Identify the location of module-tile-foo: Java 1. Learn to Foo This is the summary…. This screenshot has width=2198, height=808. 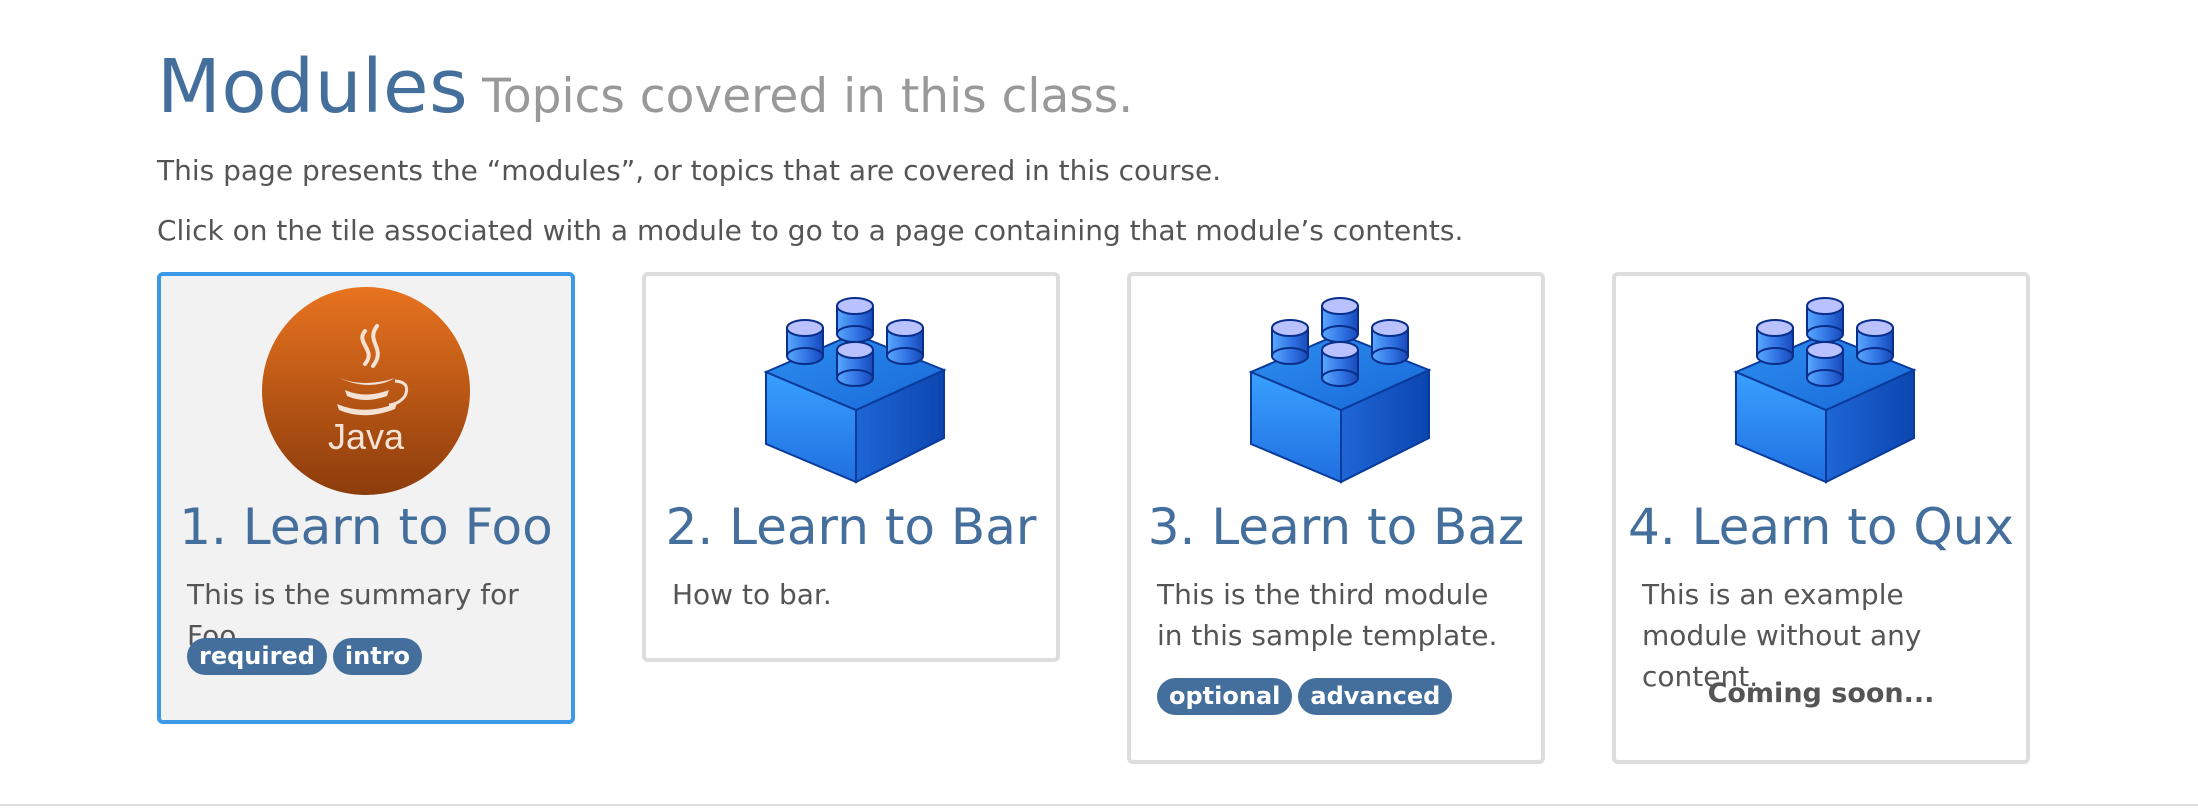
(366, 498).